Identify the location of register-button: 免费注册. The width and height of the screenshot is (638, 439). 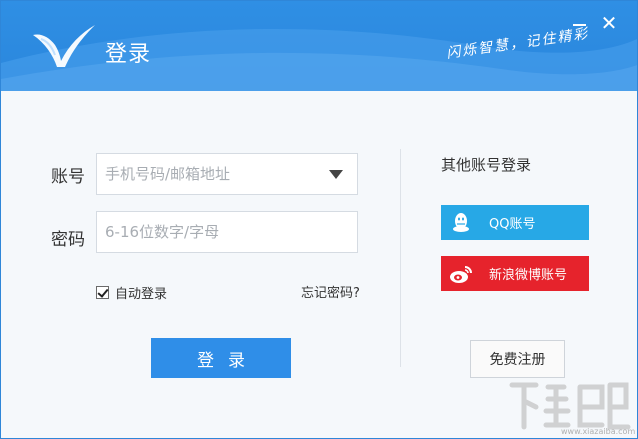
(517, 359).